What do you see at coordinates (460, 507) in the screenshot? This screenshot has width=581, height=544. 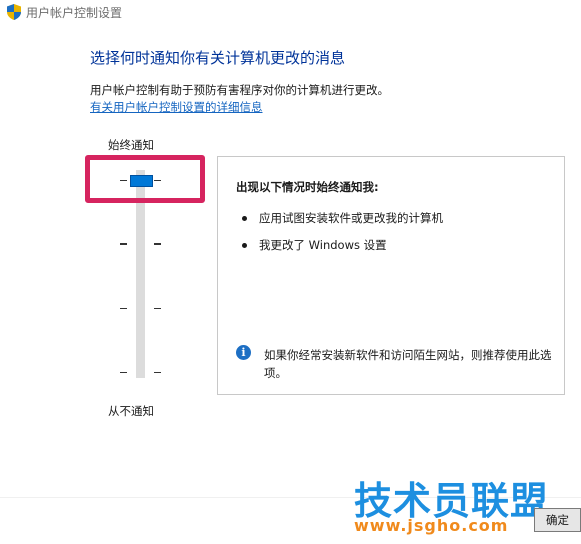 I see `watermark-logo: 技术员联盟 www.jsgho.com` at bounding box center [460, 507].